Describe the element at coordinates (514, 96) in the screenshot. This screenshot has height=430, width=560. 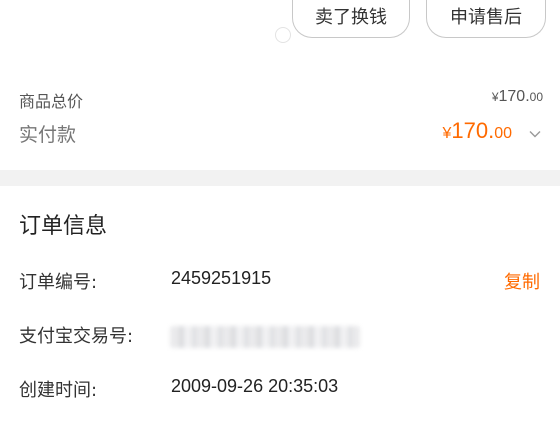
I see `goods-total-amount: 170.` at that location.